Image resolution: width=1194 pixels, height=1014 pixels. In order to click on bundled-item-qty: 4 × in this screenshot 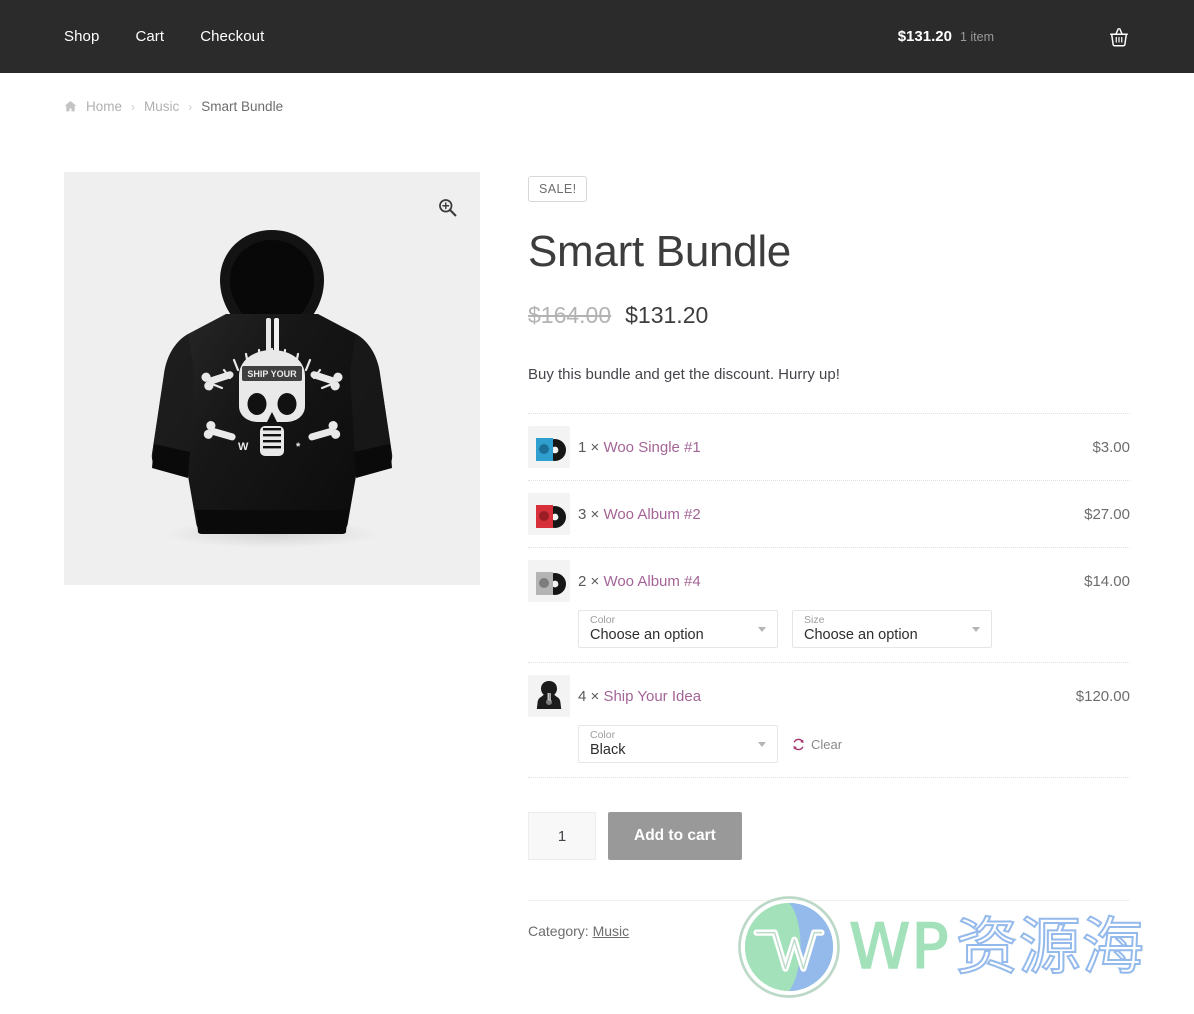, I will do `click(589, 696)`.